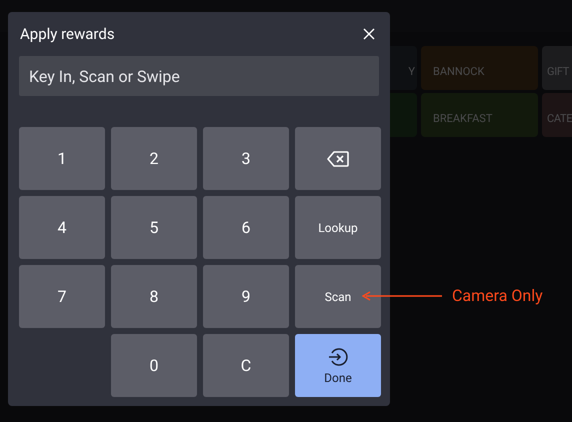  I want to click on key-button: 9, so click(246, 296).